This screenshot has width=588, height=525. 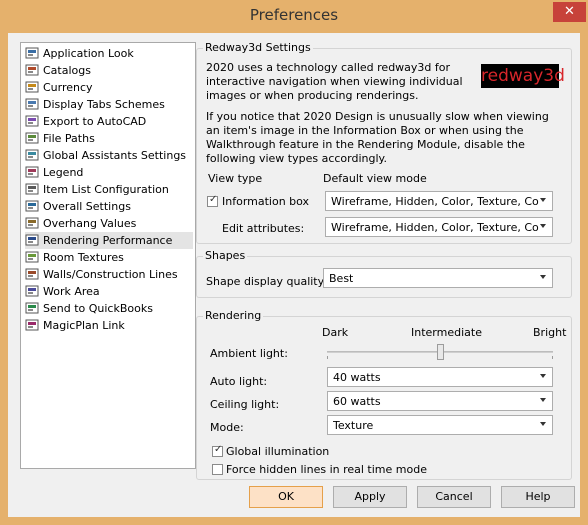 What do you see at coordinates (32, 325) in the screenshot?
I see `magicplan-icon` at bounding box center [32, 325].